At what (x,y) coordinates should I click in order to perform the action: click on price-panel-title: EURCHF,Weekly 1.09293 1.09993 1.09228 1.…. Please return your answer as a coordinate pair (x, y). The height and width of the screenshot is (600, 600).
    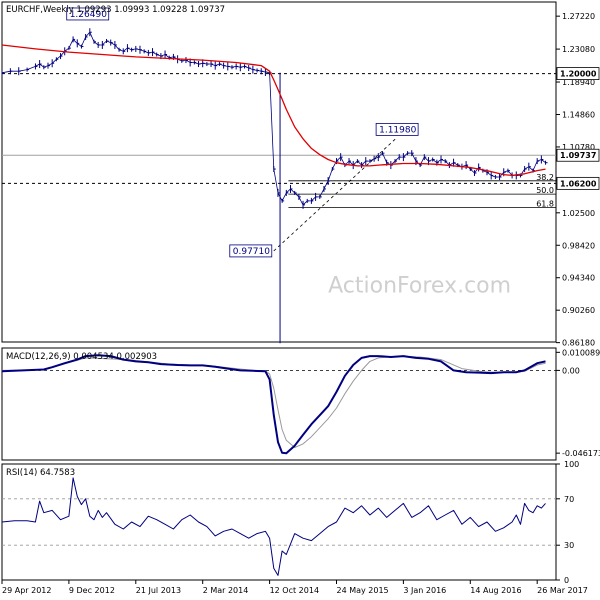
    Looking at the image, I should click on (115, 10).